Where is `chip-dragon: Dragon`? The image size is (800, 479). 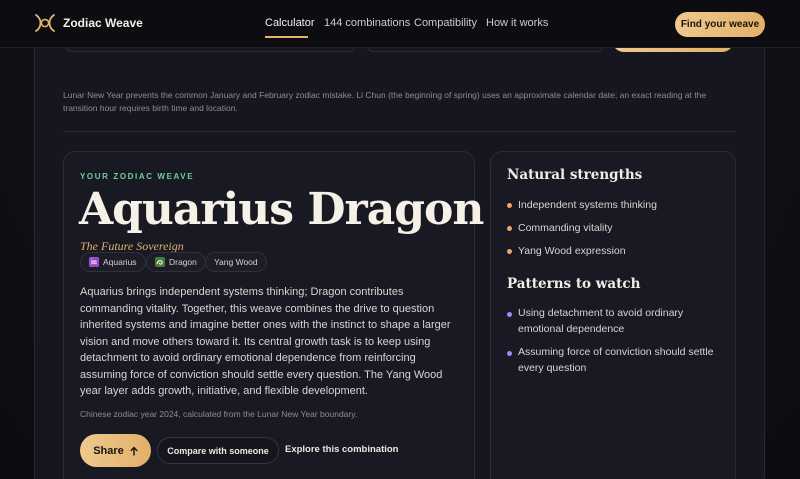
chip-dragon: Dragon is located at coordinates (176, 262).